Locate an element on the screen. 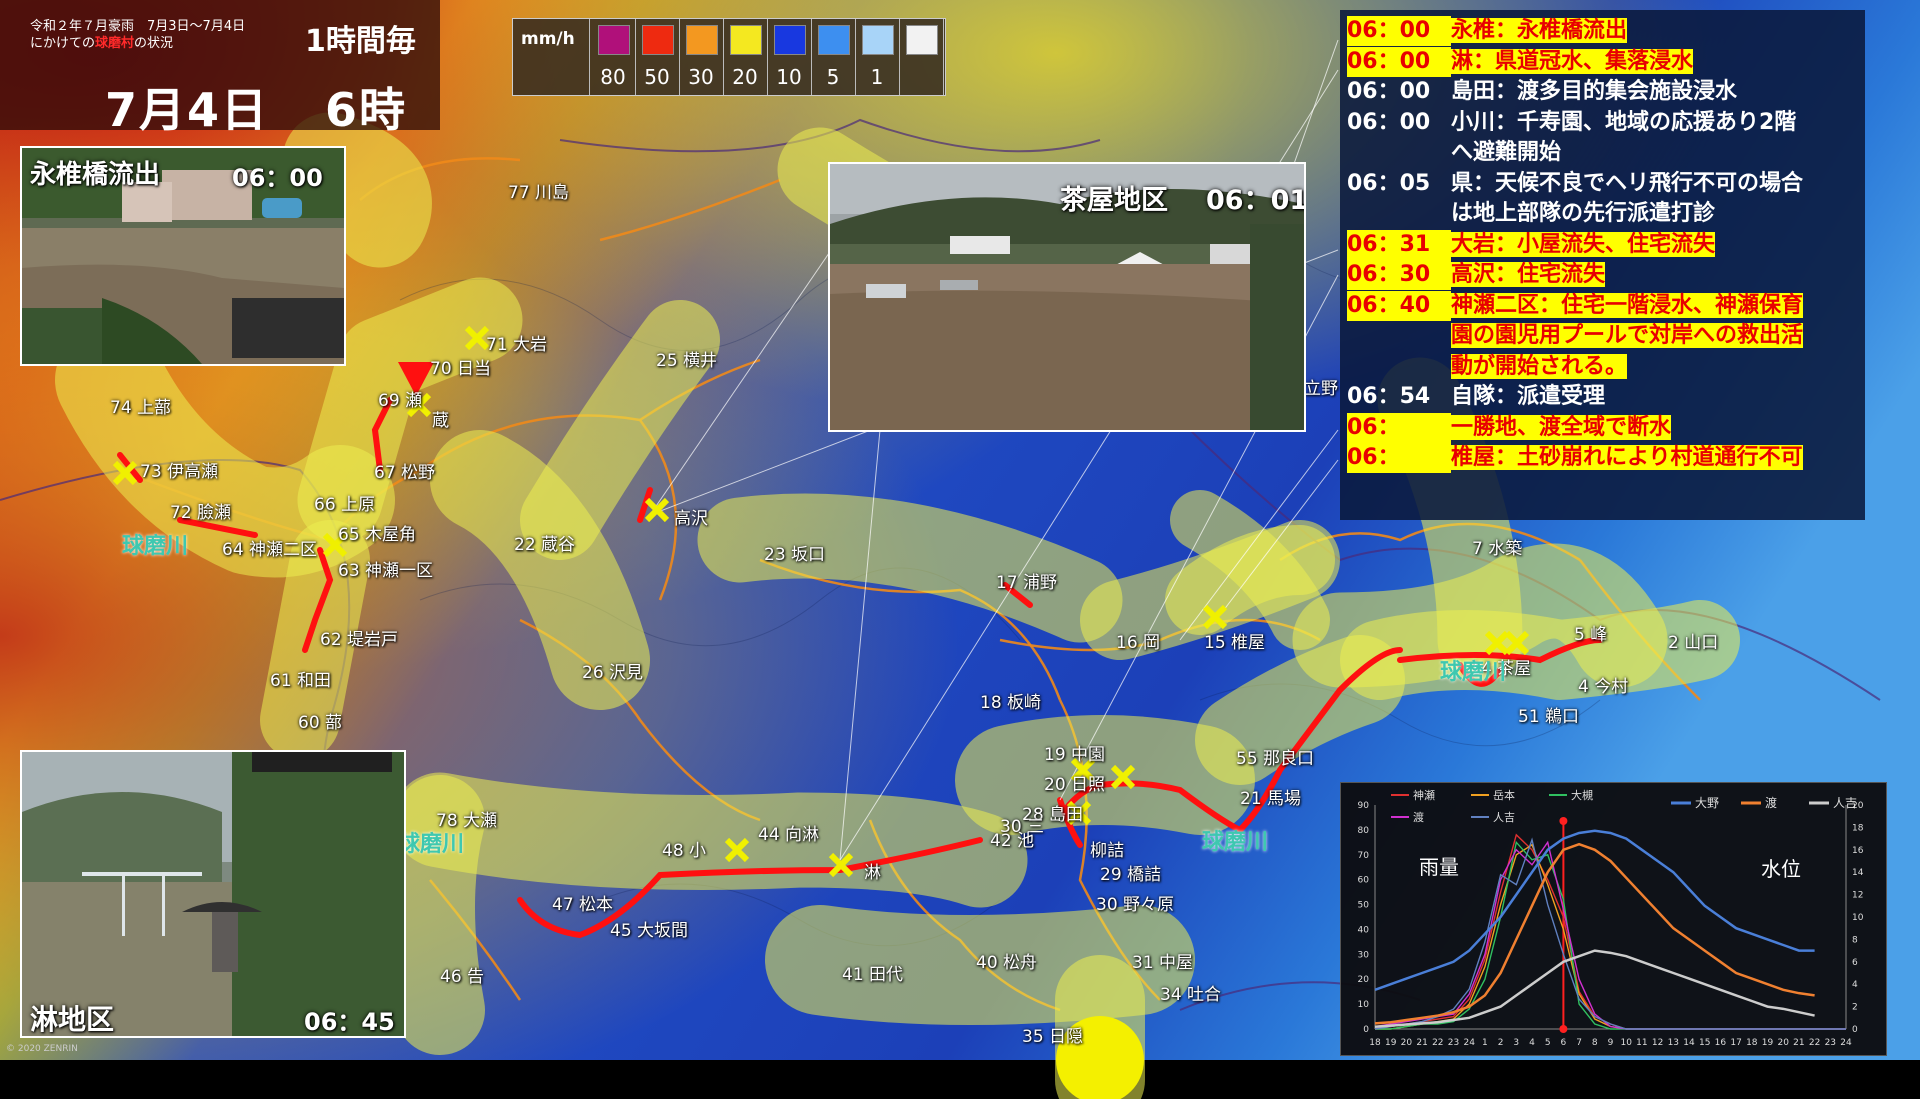 This screenshot has height=1099, width=1920. photo-title: 茶屋地区 is located at coordinates (1114, 200).